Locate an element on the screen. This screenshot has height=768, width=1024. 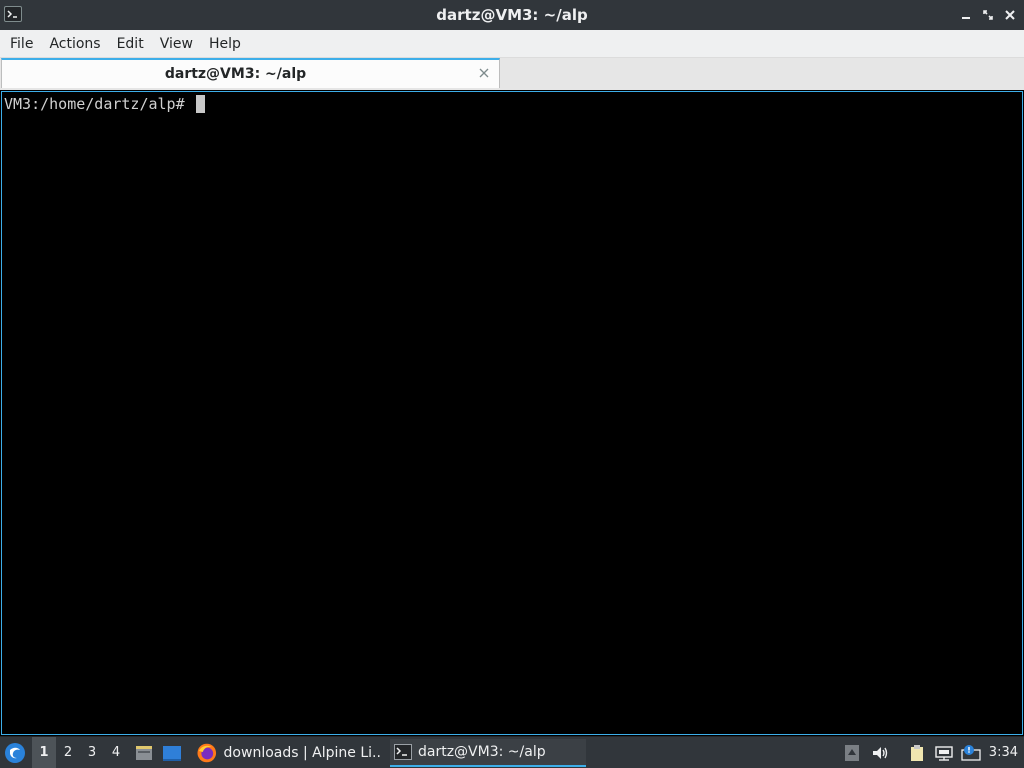
menu-bar: File Actions Edit View Help is located at coordinates (512, 44).